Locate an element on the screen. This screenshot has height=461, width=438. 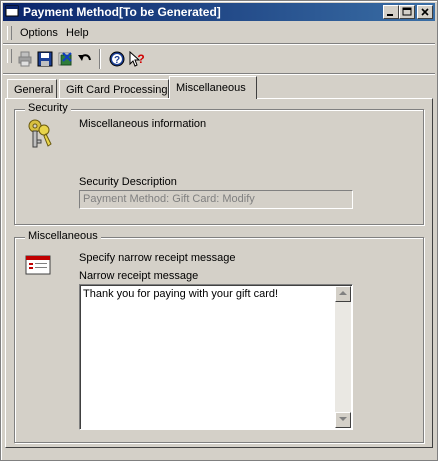
security-group-title: Security is located at coordinates (48, 108).